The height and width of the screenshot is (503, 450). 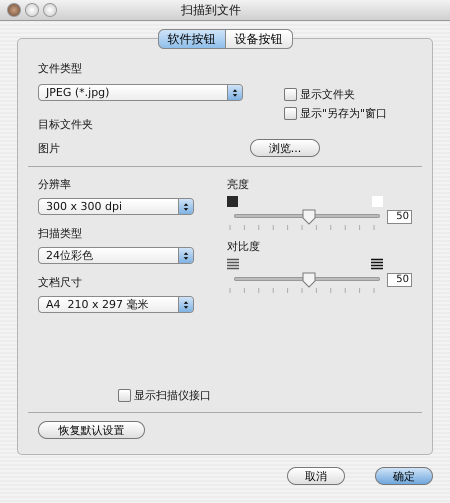 I want to click on dropdown: 24位彩色, so click(x=116, y=255).